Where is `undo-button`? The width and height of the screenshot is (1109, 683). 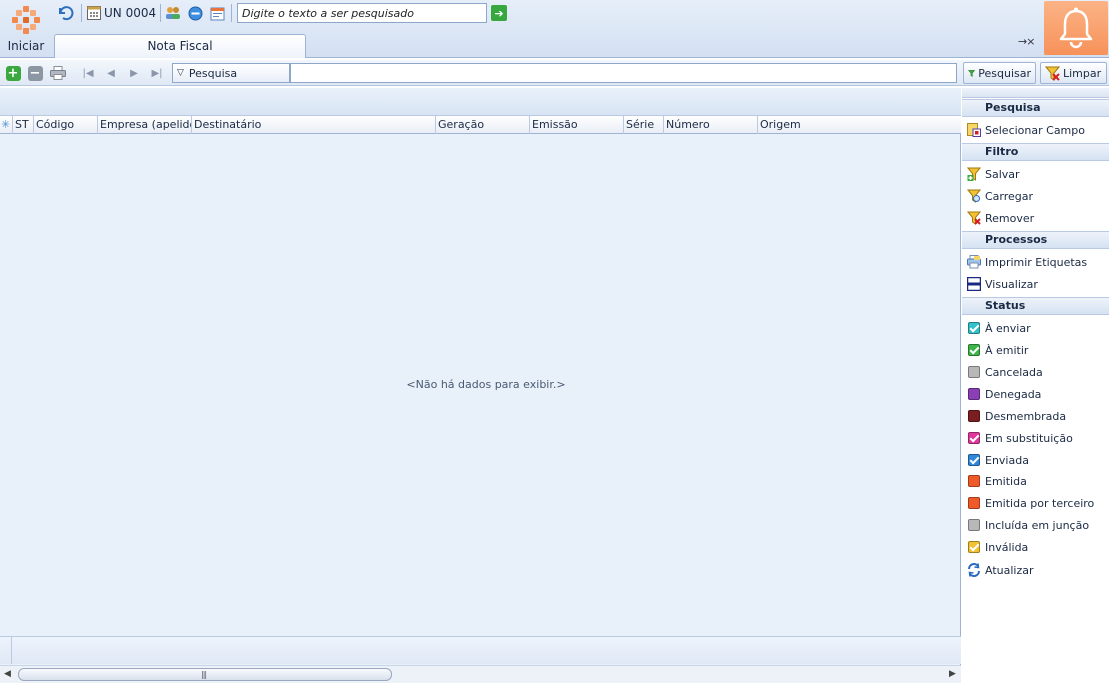
undo-button is located at coordinates (65, 13).